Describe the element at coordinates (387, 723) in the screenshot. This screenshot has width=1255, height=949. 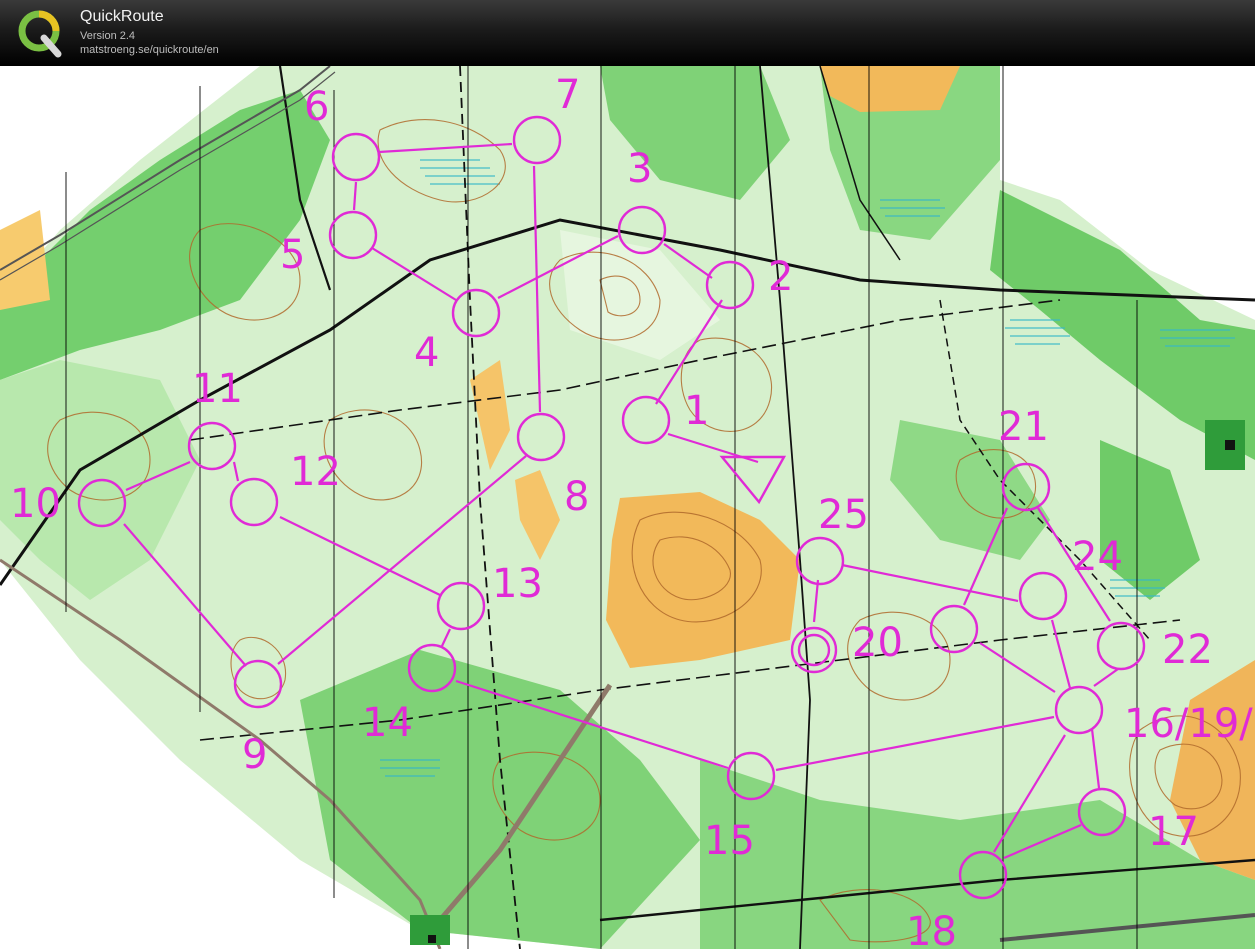
I see `control-number: 14` at that location.